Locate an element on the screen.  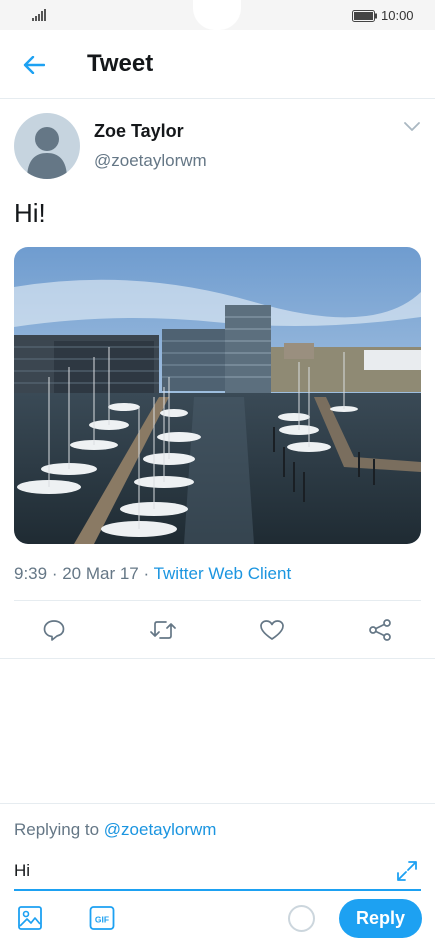
author-handle: @zoetaylorwm is located at coordinates (150, 161).